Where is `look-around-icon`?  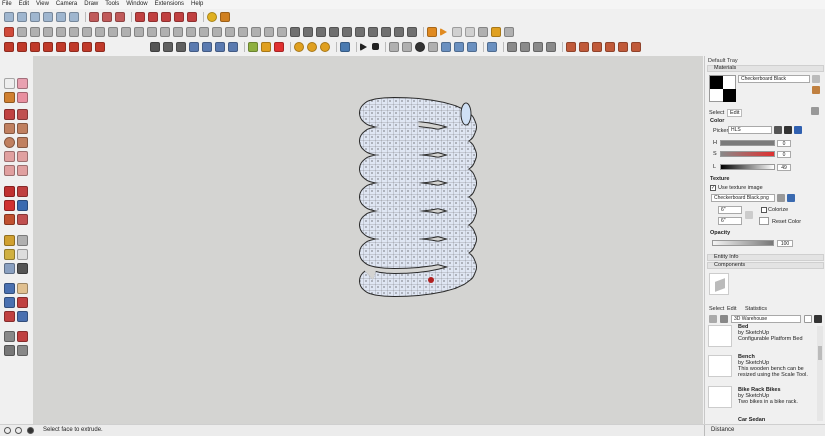
look-around-icon is located at coordinates (22, 336).